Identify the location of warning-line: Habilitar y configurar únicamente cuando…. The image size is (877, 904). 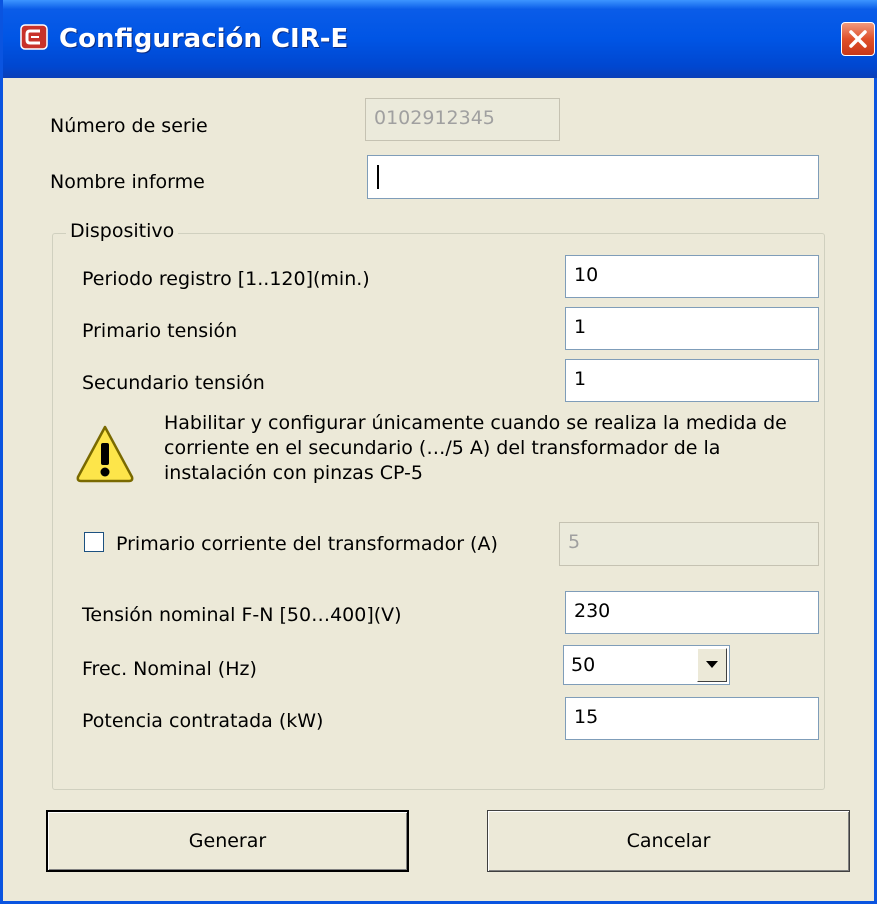
(475, 423).